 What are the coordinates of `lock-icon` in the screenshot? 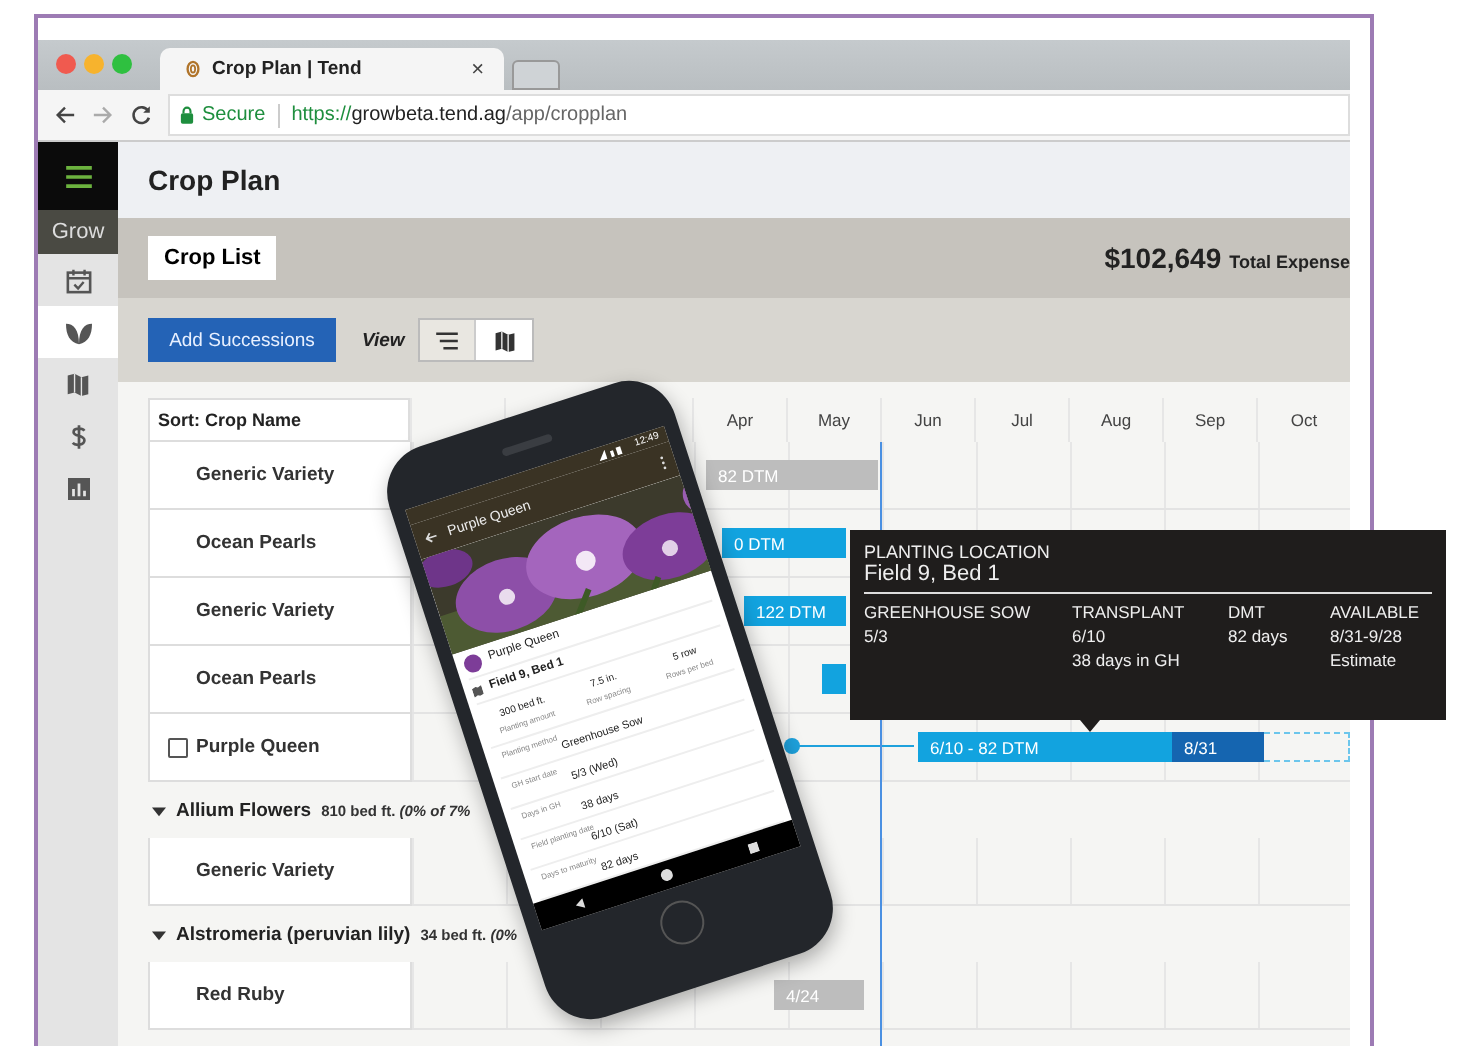 It's located at (187, 115).